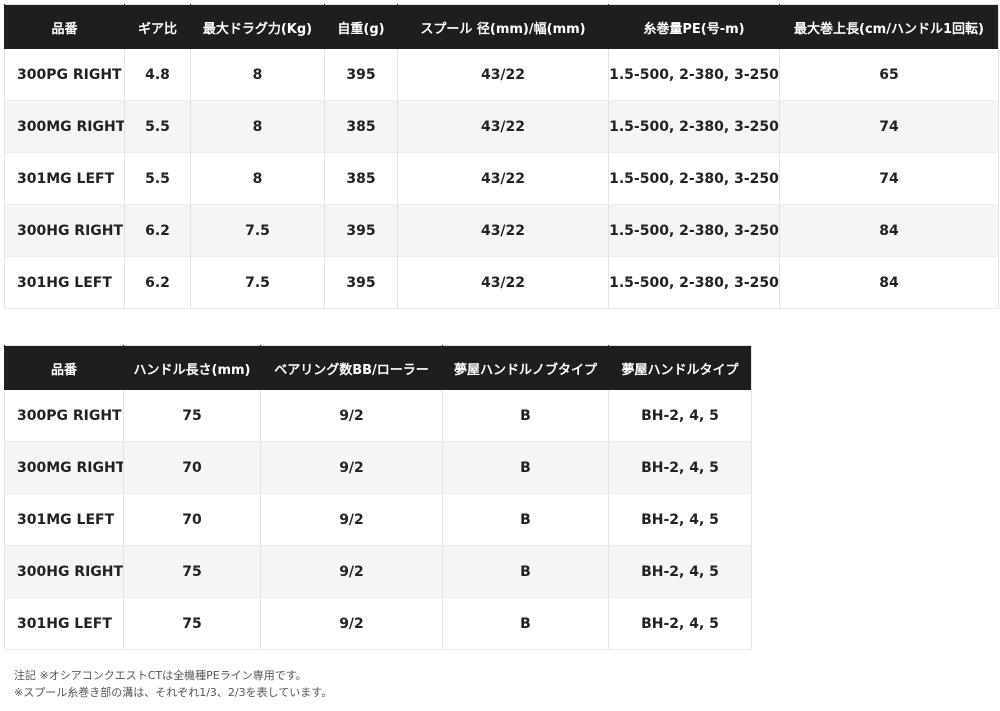  Describe the element at coordinates (361, 26) in the screenshot. I see `header-weight: 自重(g)` at that location.